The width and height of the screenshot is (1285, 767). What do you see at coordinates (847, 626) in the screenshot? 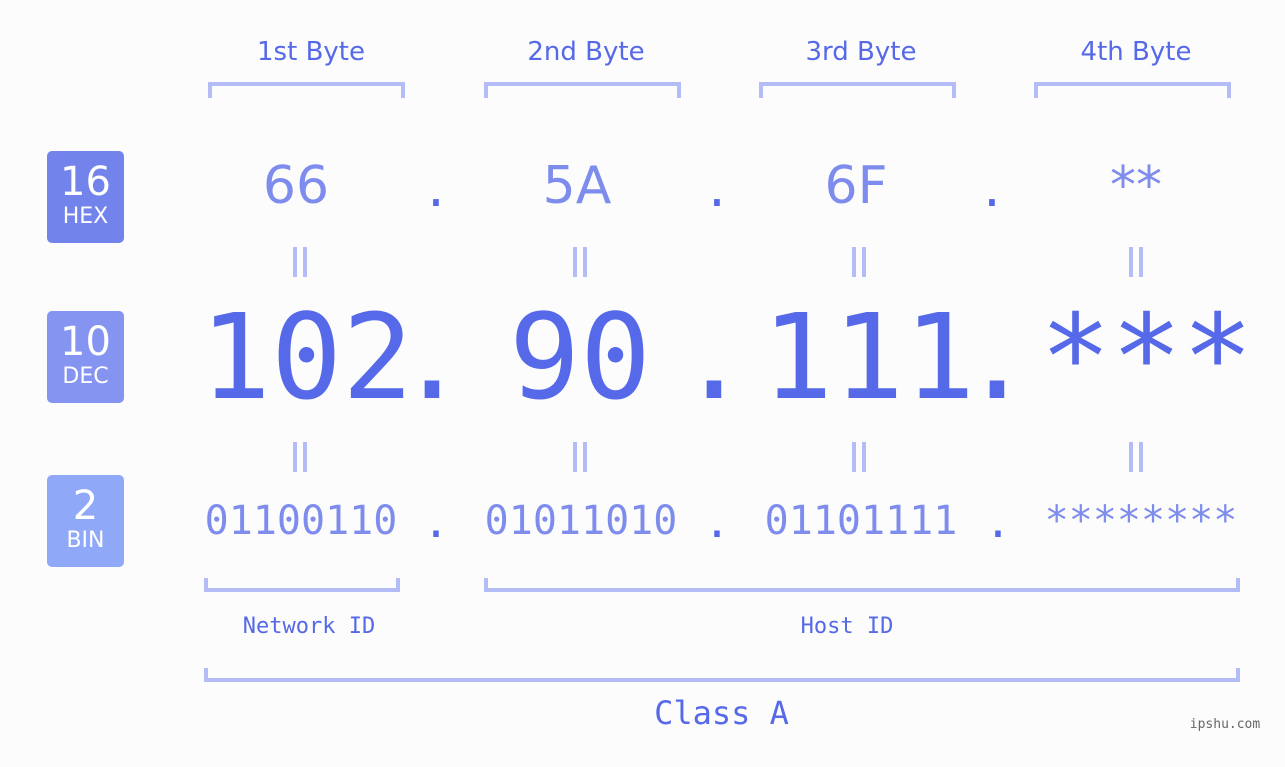
I see `host-id-label: Host ID` at bounding box center [847, 626].